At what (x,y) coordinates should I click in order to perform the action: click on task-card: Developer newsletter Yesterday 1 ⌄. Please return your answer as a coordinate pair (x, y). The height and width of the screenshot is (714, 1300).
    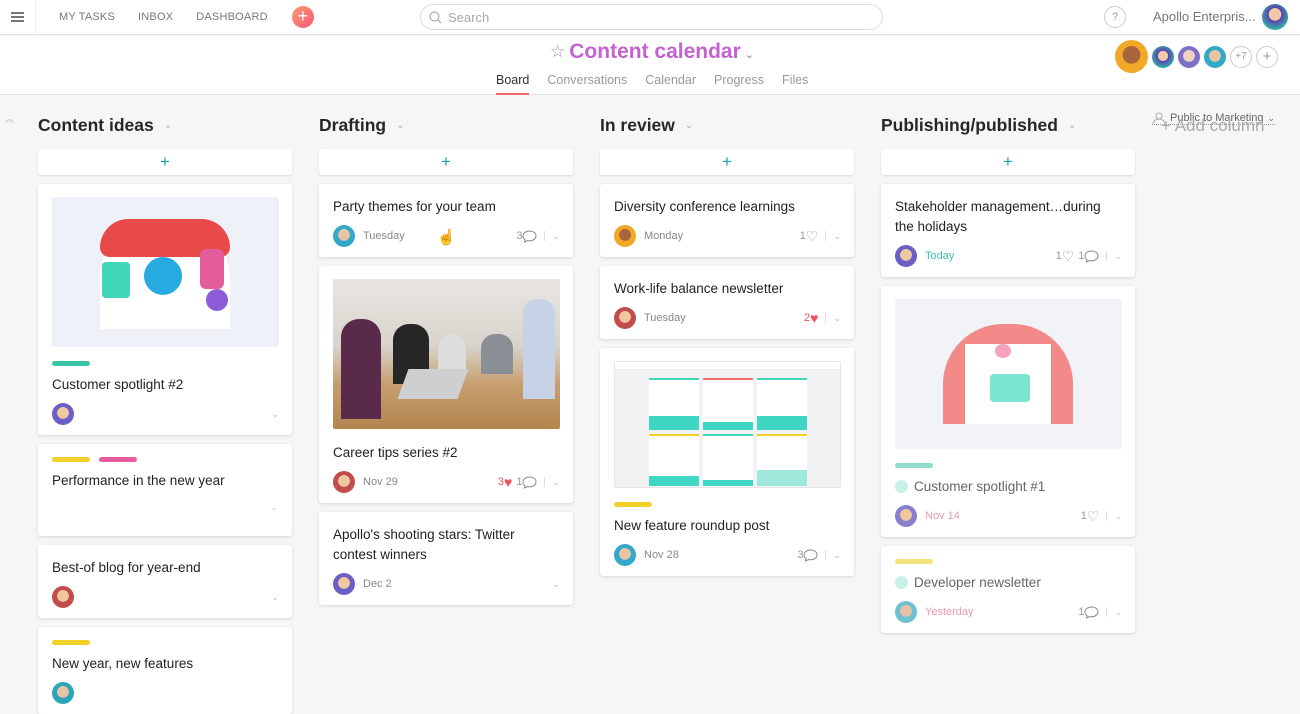
    Looking at the image, I should click on (1008, 589).